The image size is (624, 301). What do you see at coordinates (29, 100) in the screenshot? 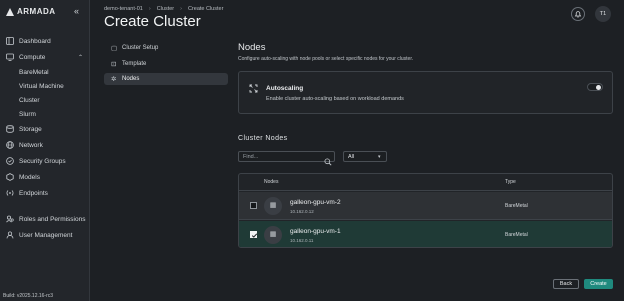
I see `sidebar-item-label: Cluster` at bounding box center [29, 100].